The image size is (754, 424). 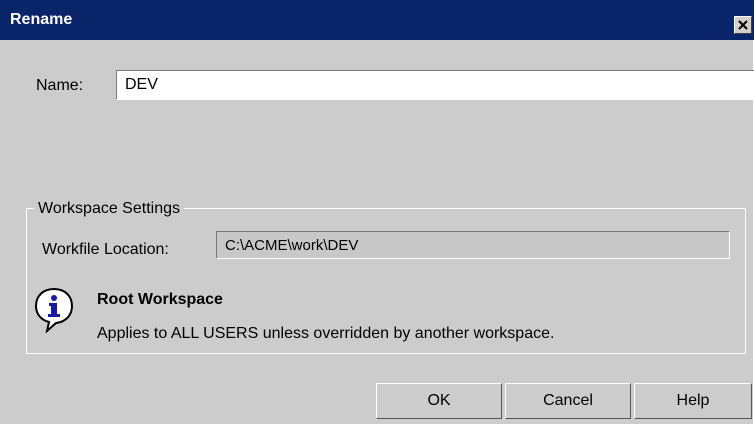 What do you see at coordinates (435, 85) in the screenshot?
I see `name-input` at bounding box center [435, 85].